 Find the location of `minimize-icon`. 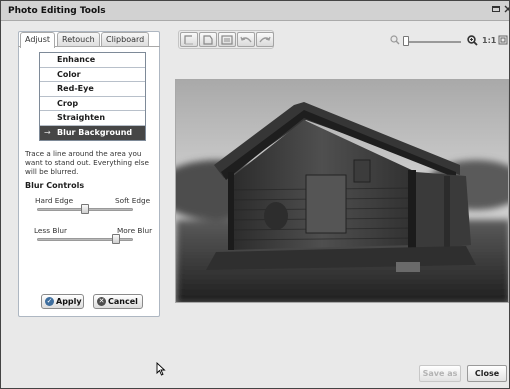

minimize-icon is located at coordinates (496, 10).